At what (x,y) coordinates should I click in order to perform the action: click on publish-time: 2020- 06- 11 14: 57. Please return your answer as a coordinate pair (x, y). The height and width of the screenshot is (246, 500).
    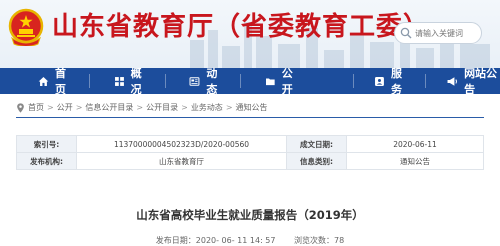
    Looking at the image, I should click on (235, 240).